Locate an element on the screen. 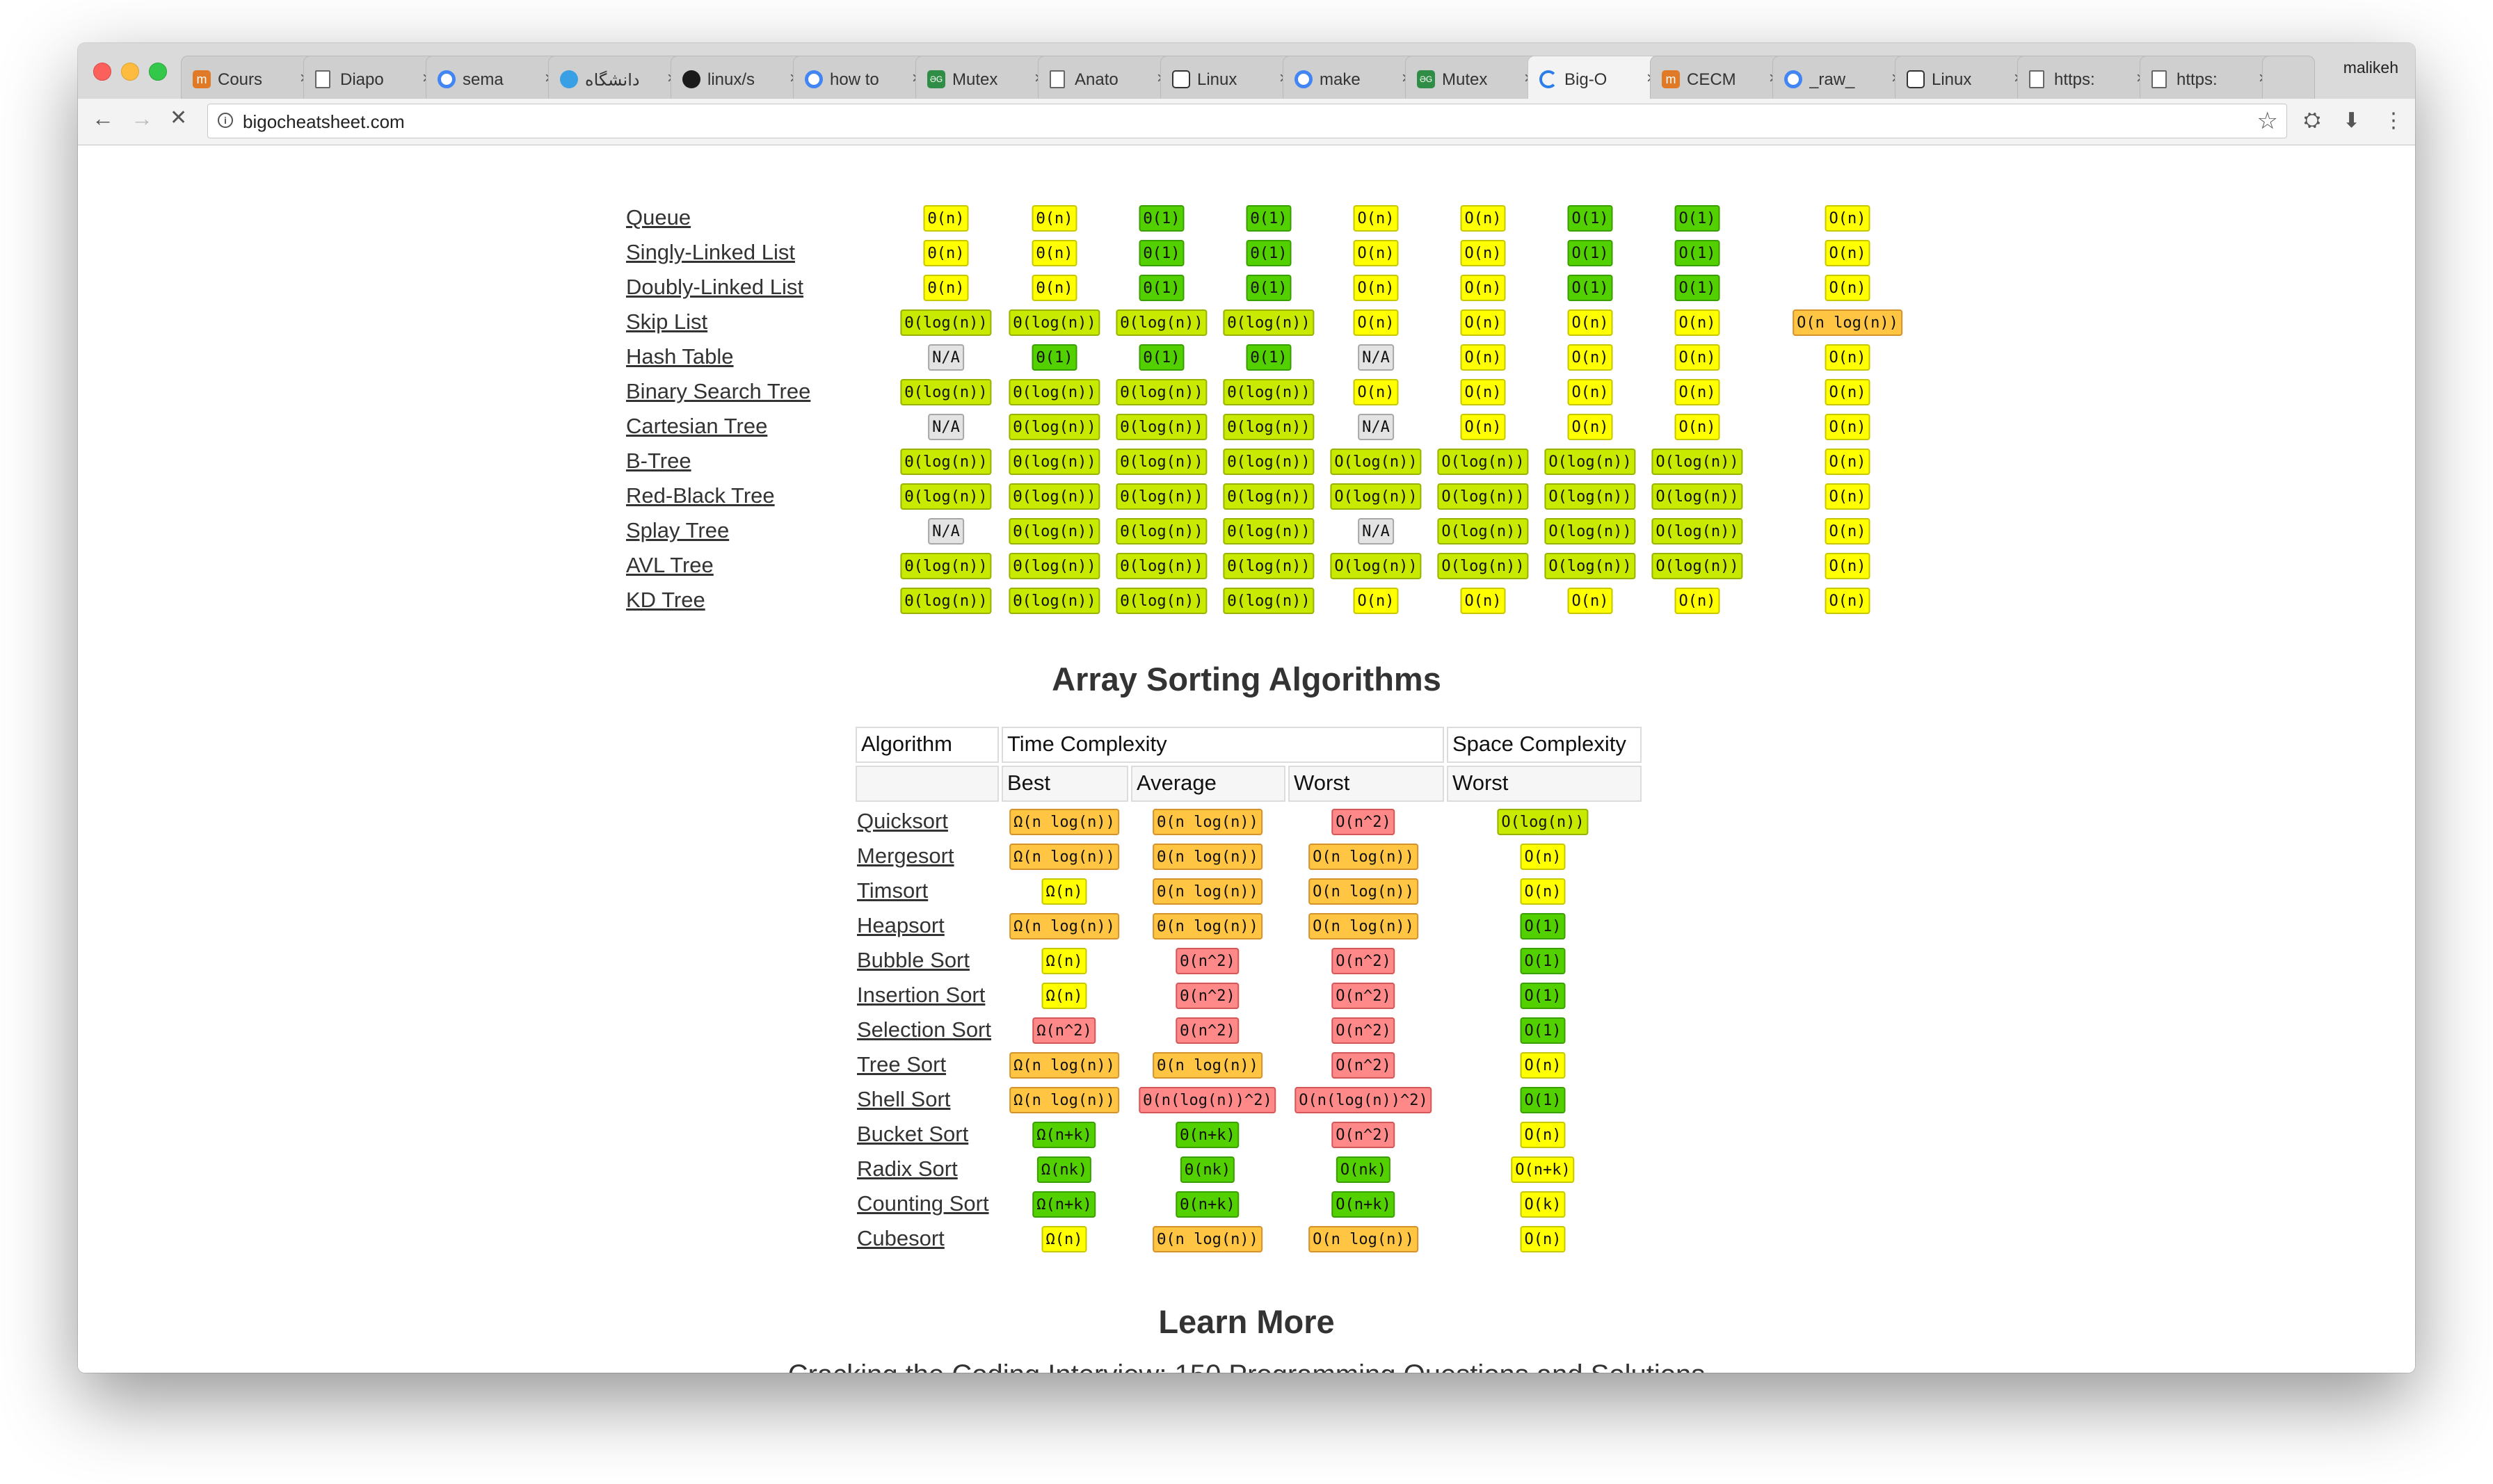  tab-15: Linux× is located at coordinates (1964, 77).